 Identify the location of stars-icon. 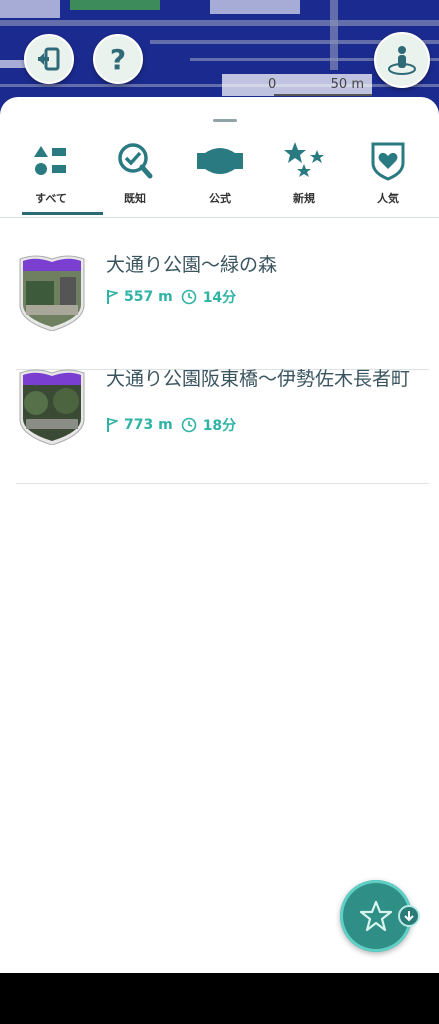
(304, 159).